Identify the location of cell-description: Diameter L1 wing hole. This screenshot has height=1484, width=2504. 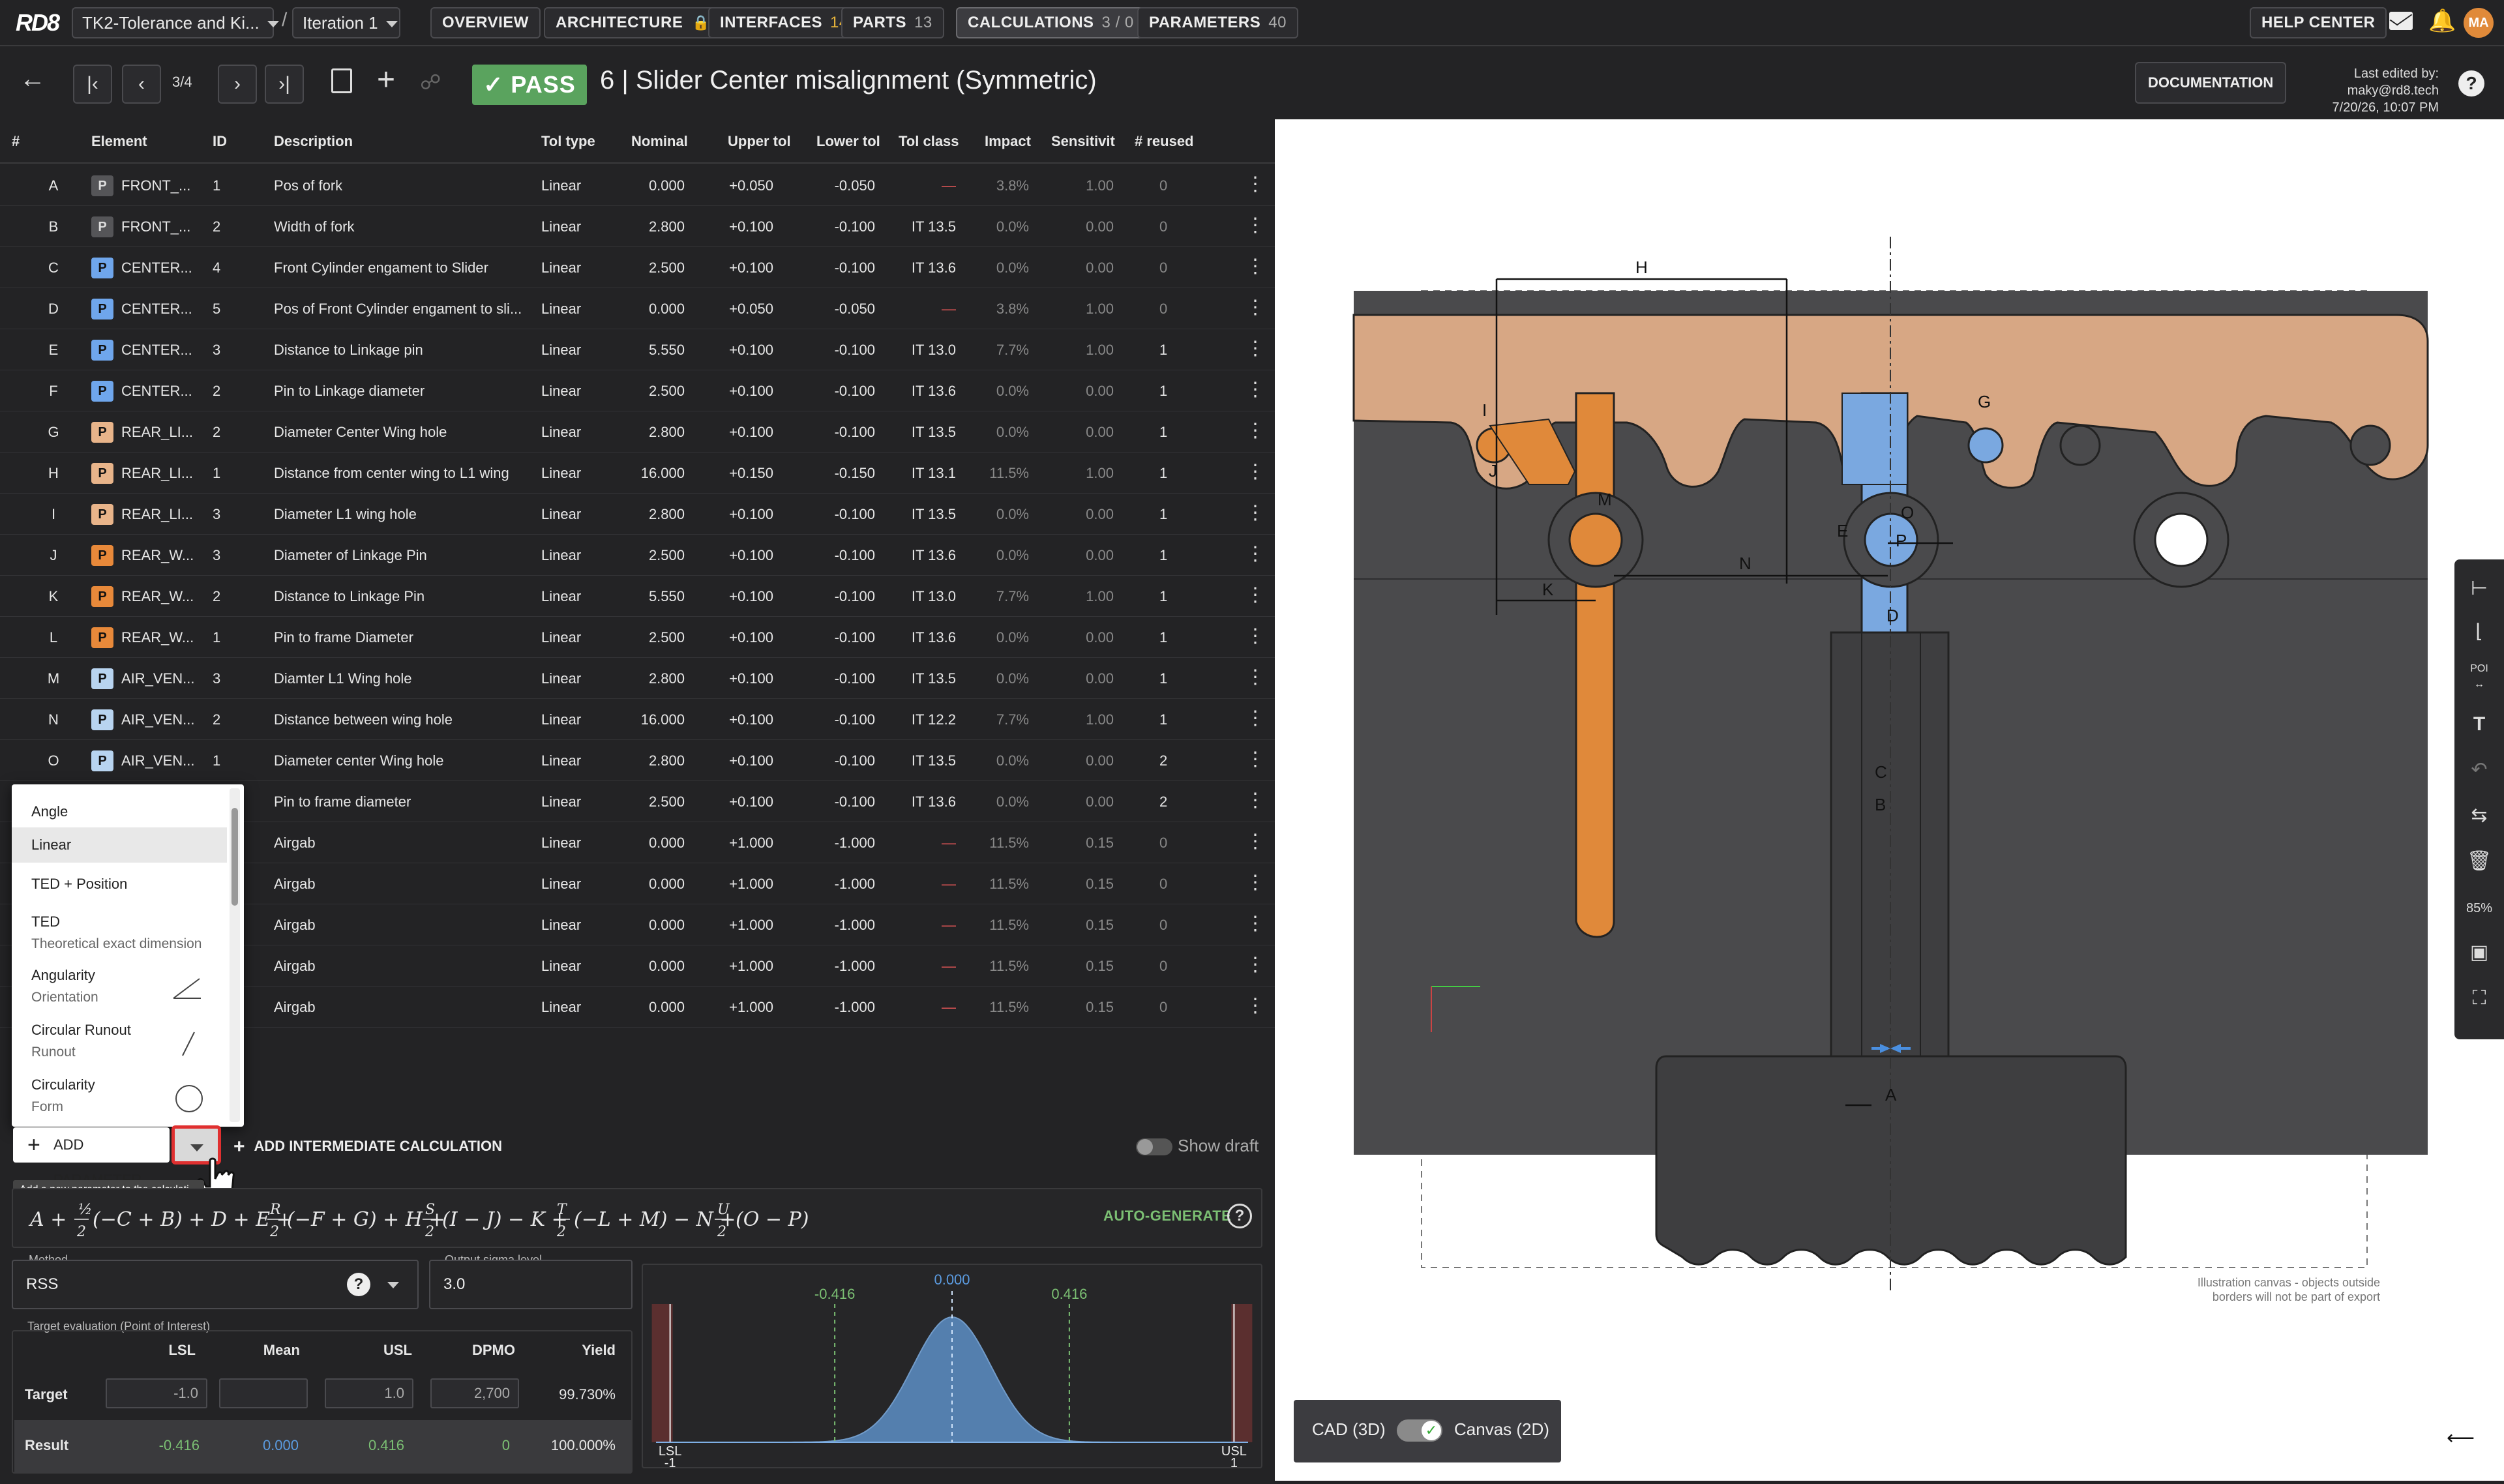
(398, 514).